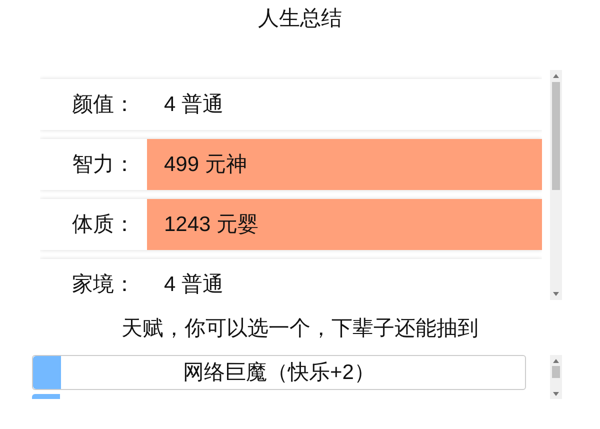 The width and height of the screenshot is (600, 429). What do you see at coordinates (103, 105) in the screenshot?
I see `stat-label: 颜值：` at bounding box center [103, 105].